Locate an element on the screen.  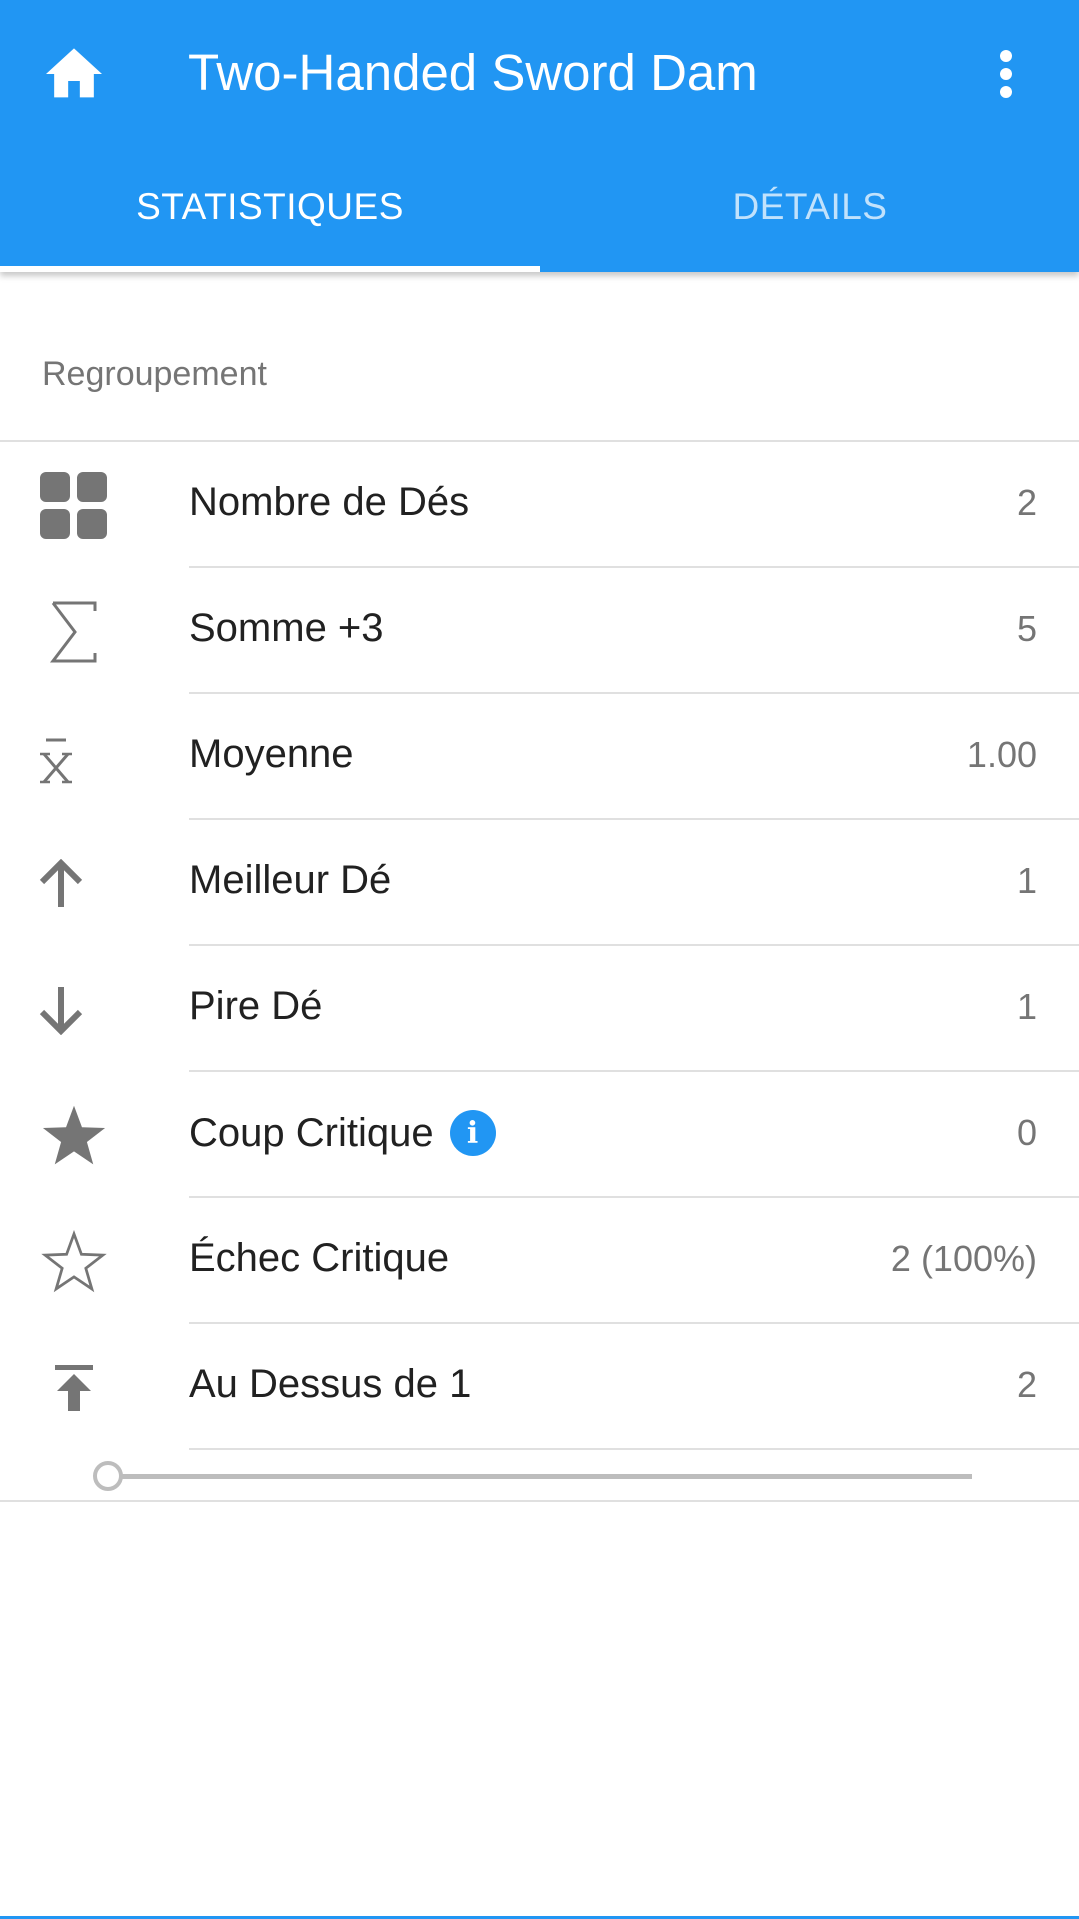
stat-value: 2 (100%) is located at coordinates (963, 1258).